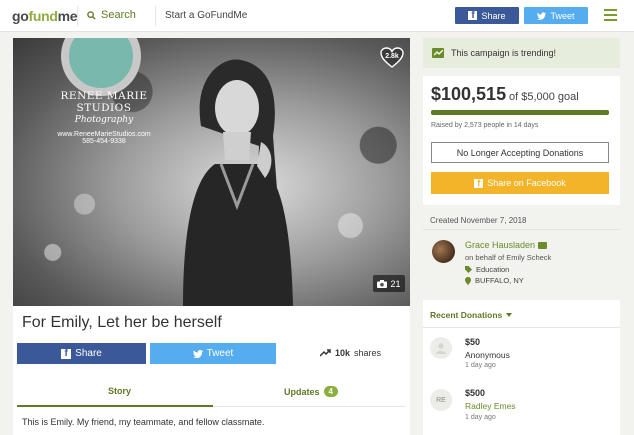 Image resolution: width=634 pixels, height=435 pixels. I want to click on studio-subtitle: Photography, so click(104, 120).